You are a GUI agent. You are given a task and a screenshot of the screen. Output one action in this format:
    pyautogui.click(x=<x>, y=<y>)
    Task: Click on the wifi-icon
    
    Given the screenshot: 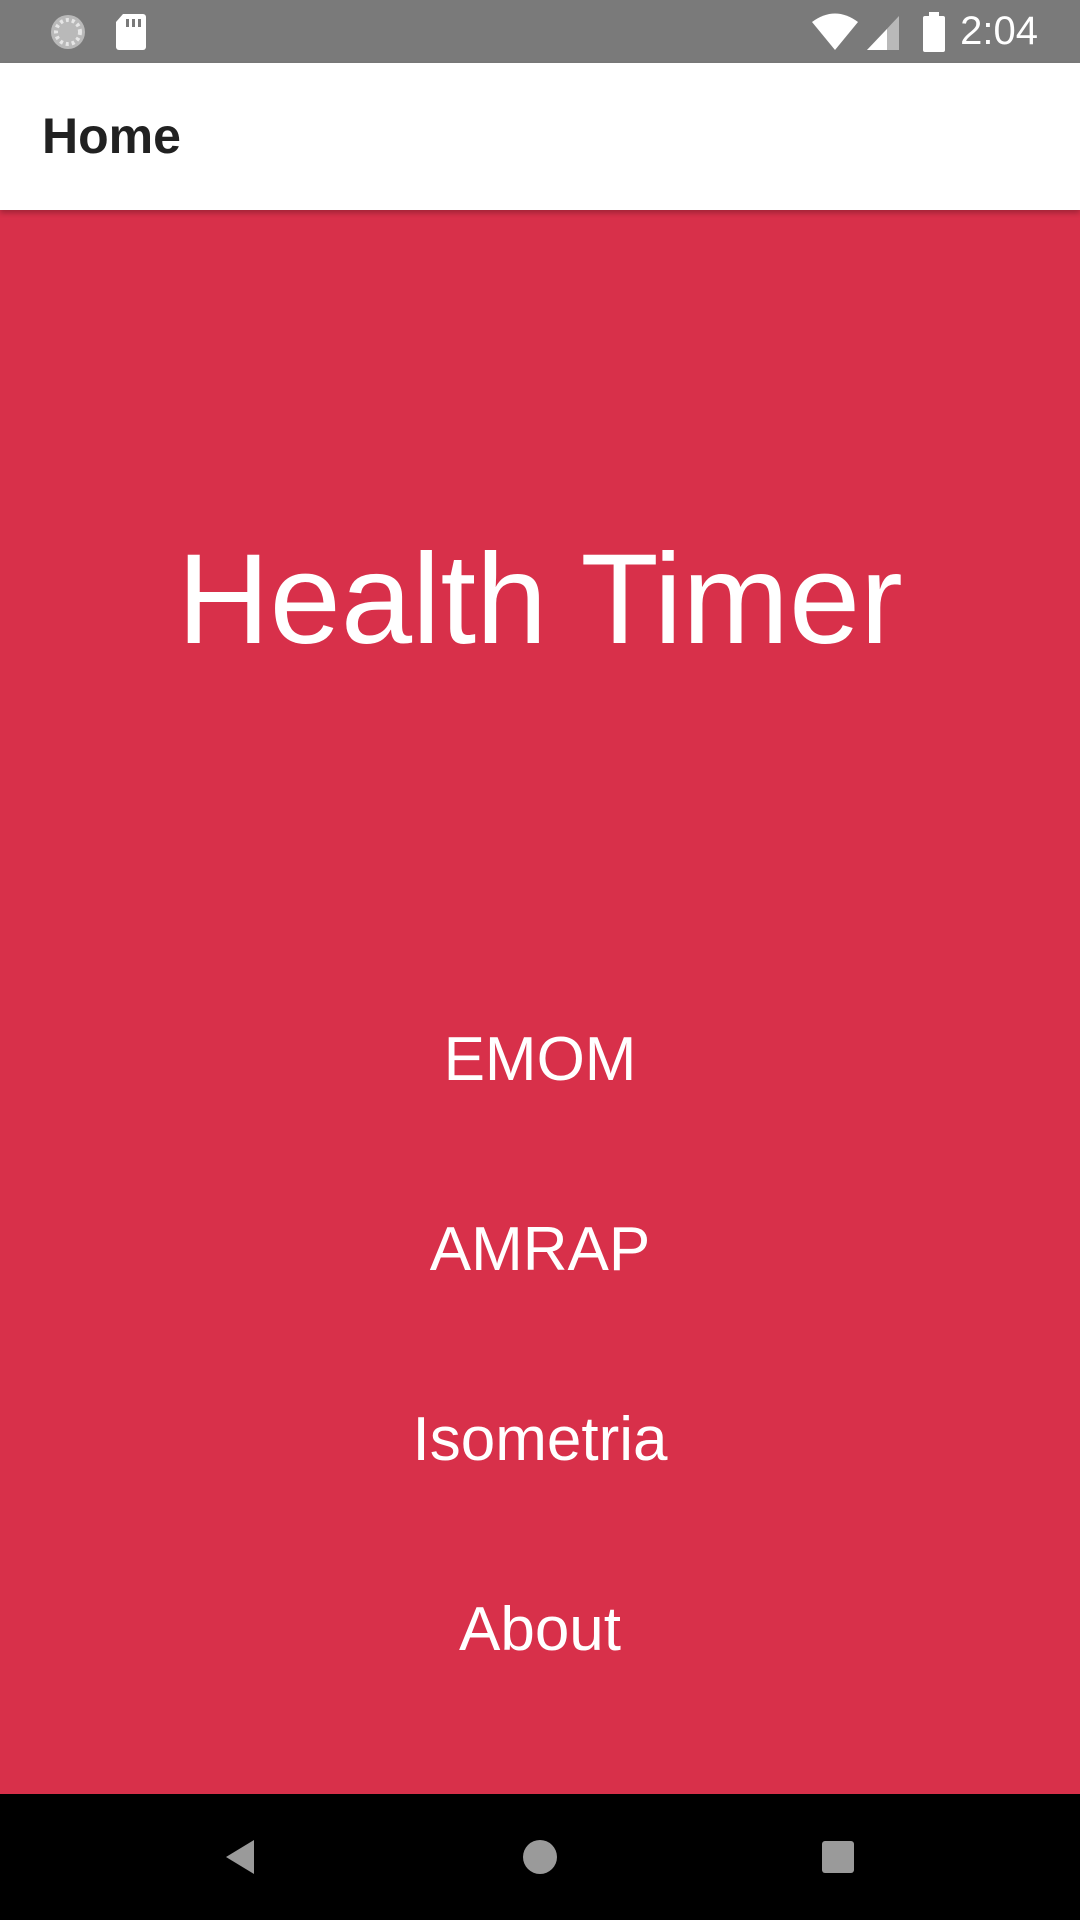 What is the action you would take?
    pyautogui.click(x=835, y=31)
    